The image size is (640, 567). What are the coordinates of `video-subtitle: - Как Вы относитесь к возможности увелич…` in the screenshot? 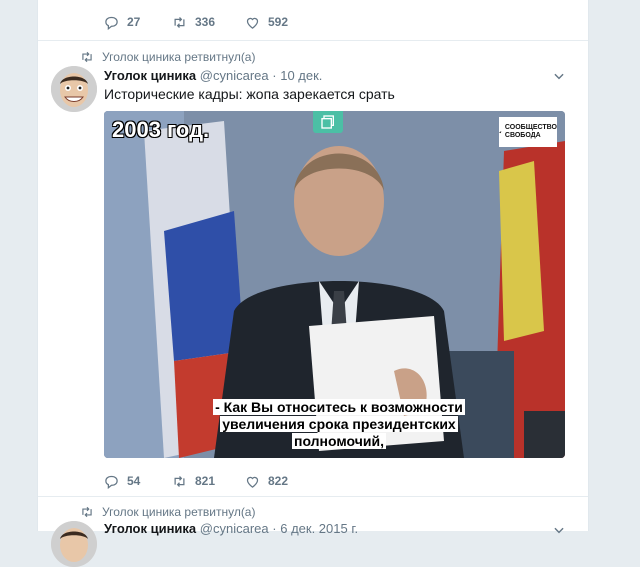 It's located at (339, 424).